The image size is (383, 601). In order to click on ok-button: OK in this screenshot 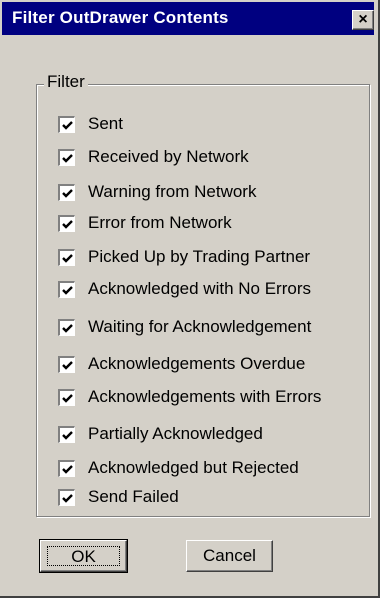, I will do `click(83, 556)`.